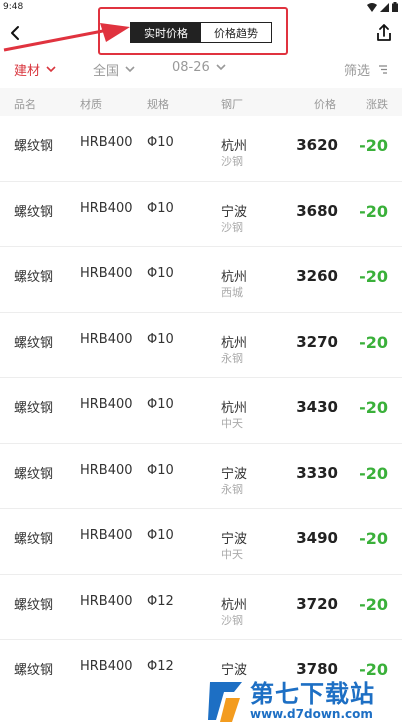 The height and width of the screenshot is (725, 402). I want to click on wifi-icon, so click(372, 7).